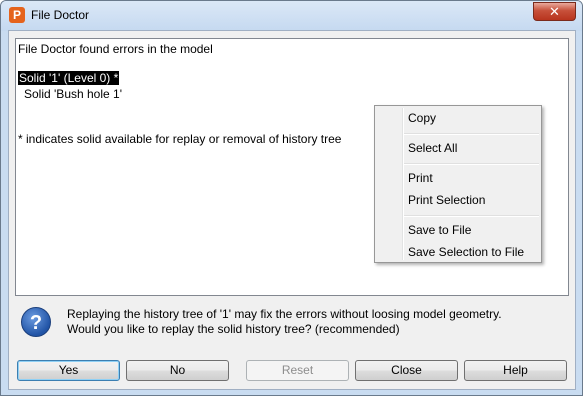  Describe the element at coordinates (115, 49) in the screenshot. I see `report-header: File Doctor found errors in the model` at that location.